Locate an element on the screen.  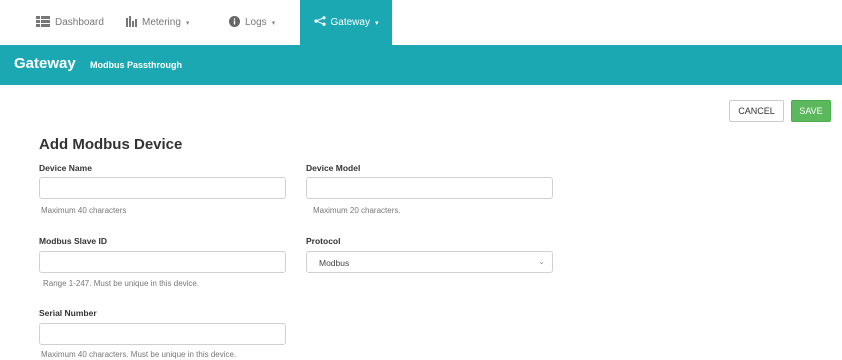
page-subtitle: Modbus Passthrough is located at coordinates (136, 65).